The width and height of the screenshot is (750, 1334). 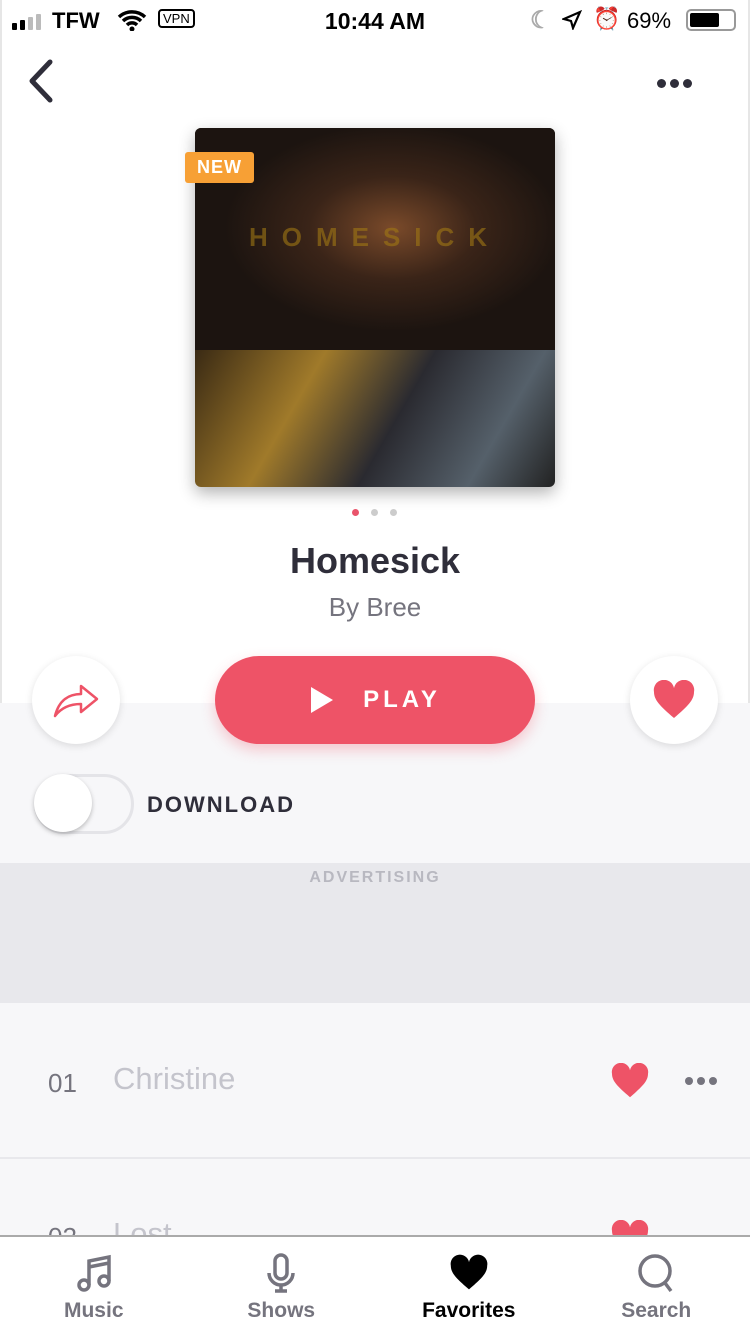 I want to click on status-bar: TFW VPN 10:44 AM ☾ ⏰ 69%, so click(x=375, y=20).